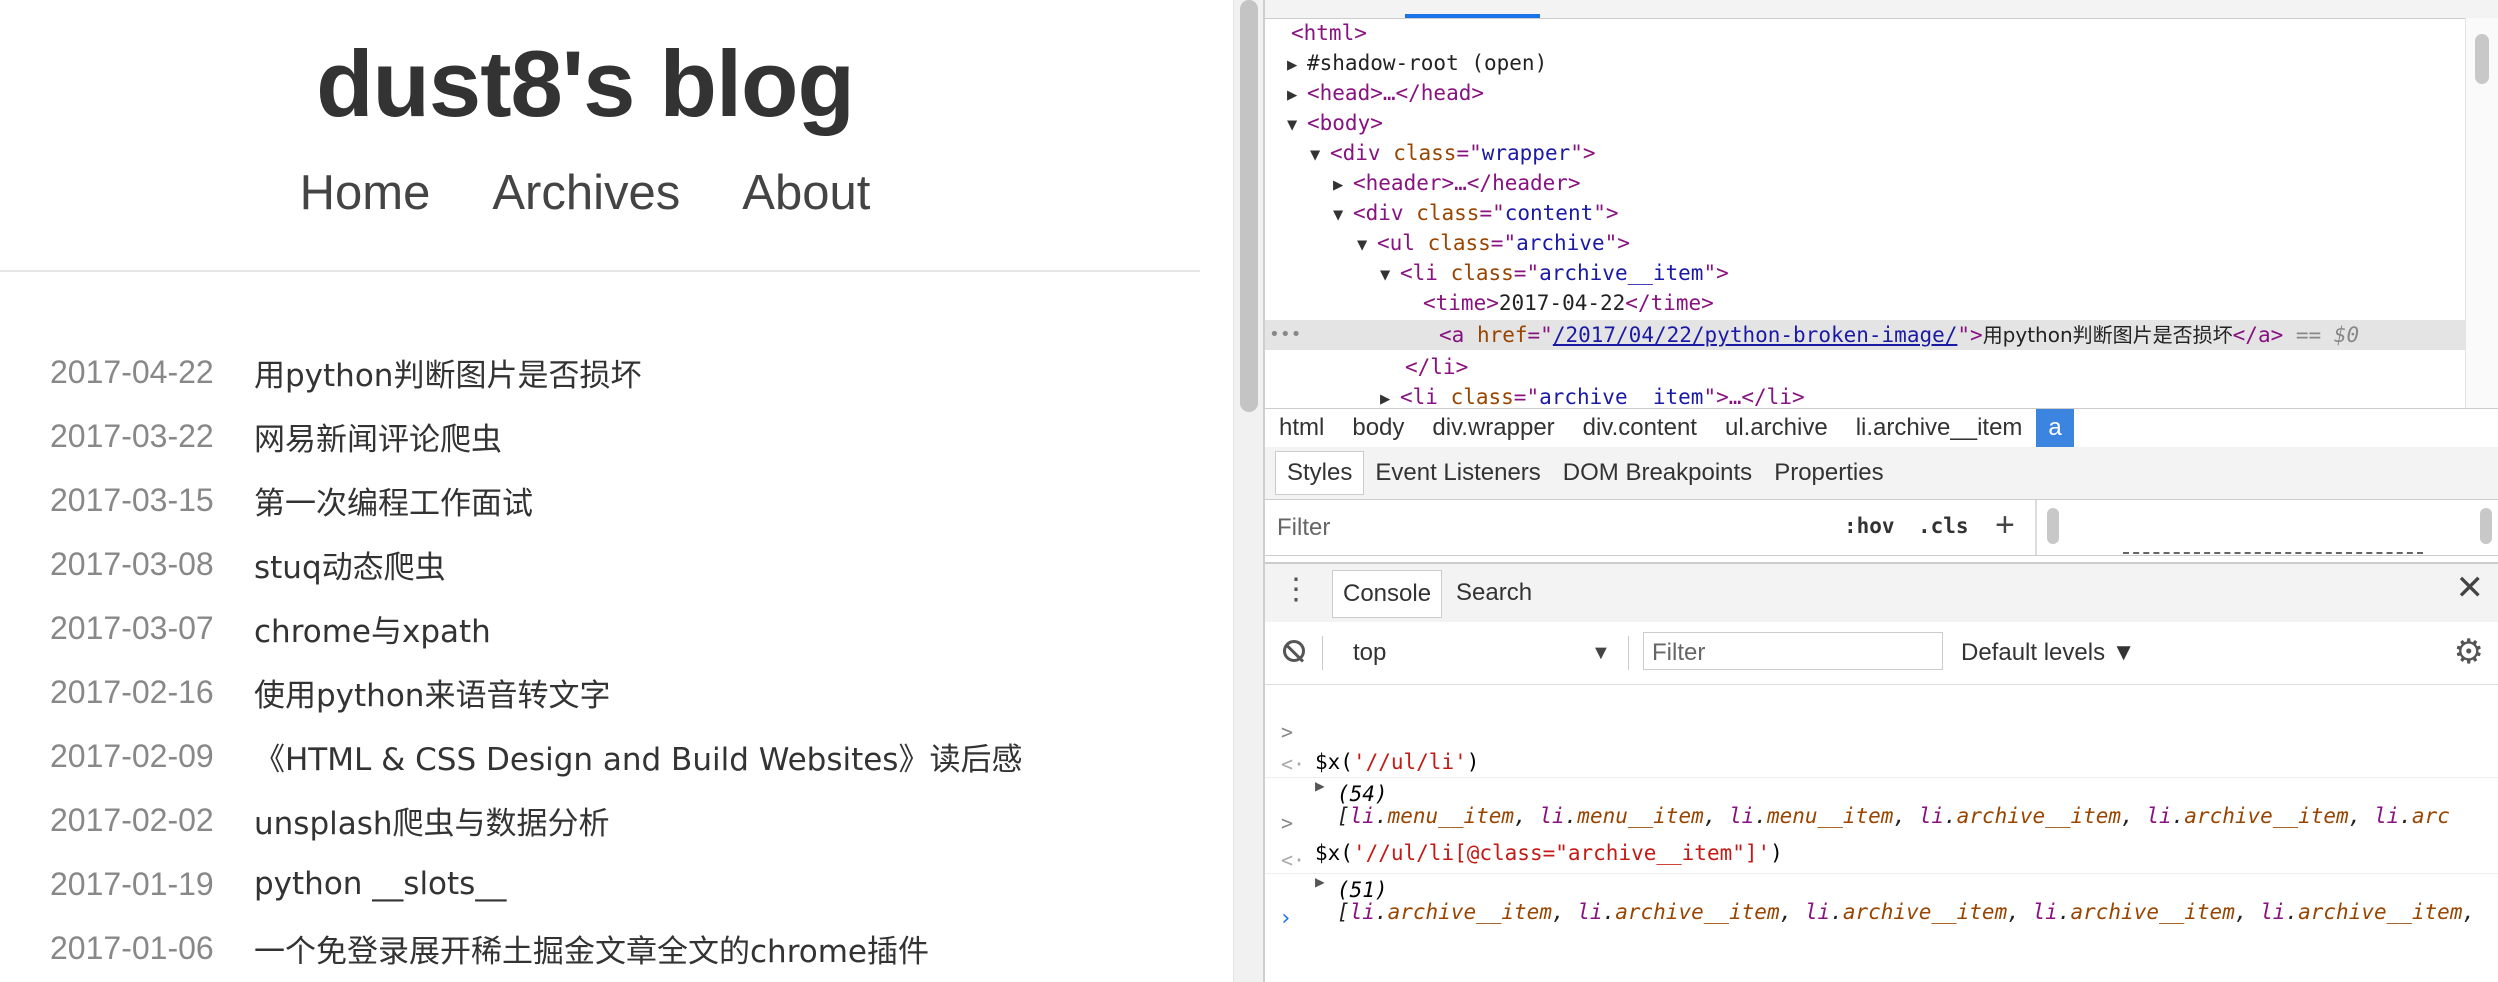 This screenshot has height=982, width=2498. I want to click on nav-about-link: About, so click(806, 193).